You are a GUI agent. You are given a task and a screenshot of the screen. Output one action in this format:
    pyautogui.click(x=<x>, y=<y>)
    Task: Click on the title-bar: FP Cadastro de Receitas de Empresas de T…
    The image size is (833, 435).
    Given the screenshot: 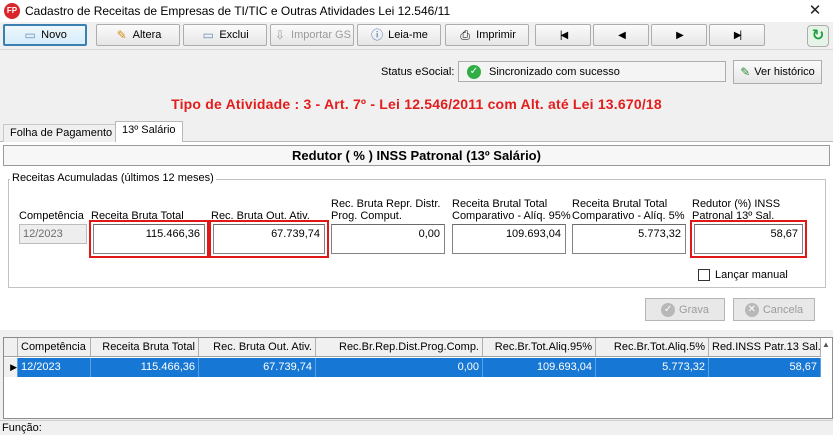 What is the action you would take?
    pyautogui.click(x=416, y=11)
    